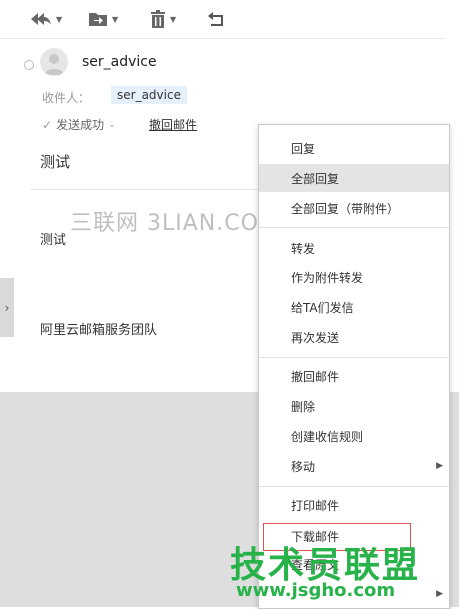 This screenshot has width=459, height=609. Describe the element at coordinates (354, 178) in the screenshot. I see `menu-item-reply-all: 全部回复` at that location.